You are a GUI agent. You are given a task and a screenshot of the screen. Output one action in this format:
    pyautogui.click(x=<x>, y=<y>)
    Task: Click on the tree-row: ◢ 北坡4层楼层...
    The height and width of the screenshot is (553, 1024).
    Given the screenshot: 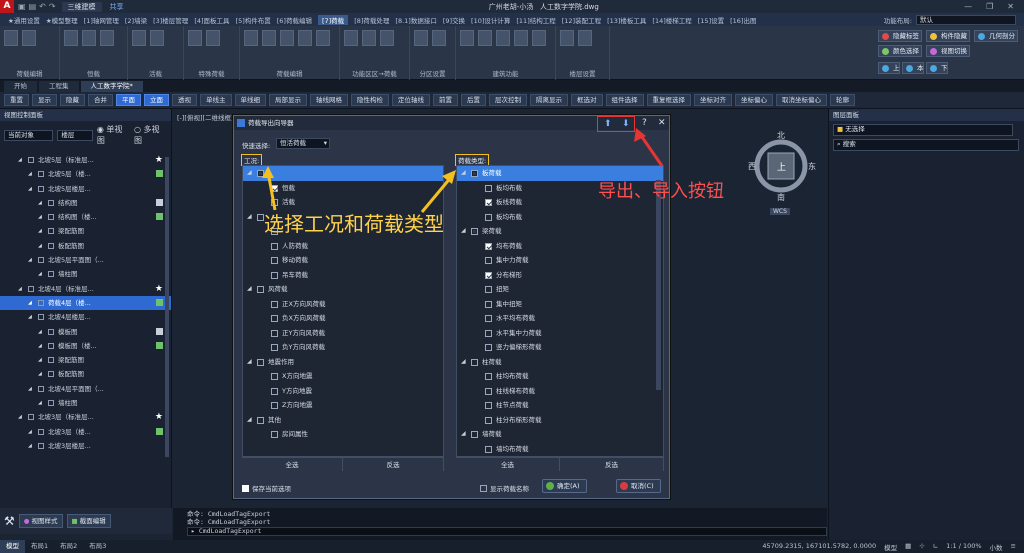 What is the action you would take?
    pyautogui.click(x=85, y=317)
    